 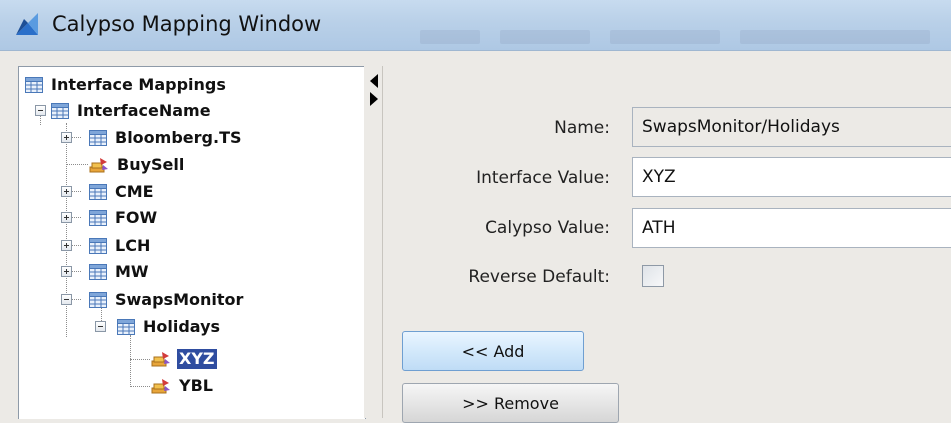 I want to click on tree-node-lch: LCH, so click(x=120, y=246).